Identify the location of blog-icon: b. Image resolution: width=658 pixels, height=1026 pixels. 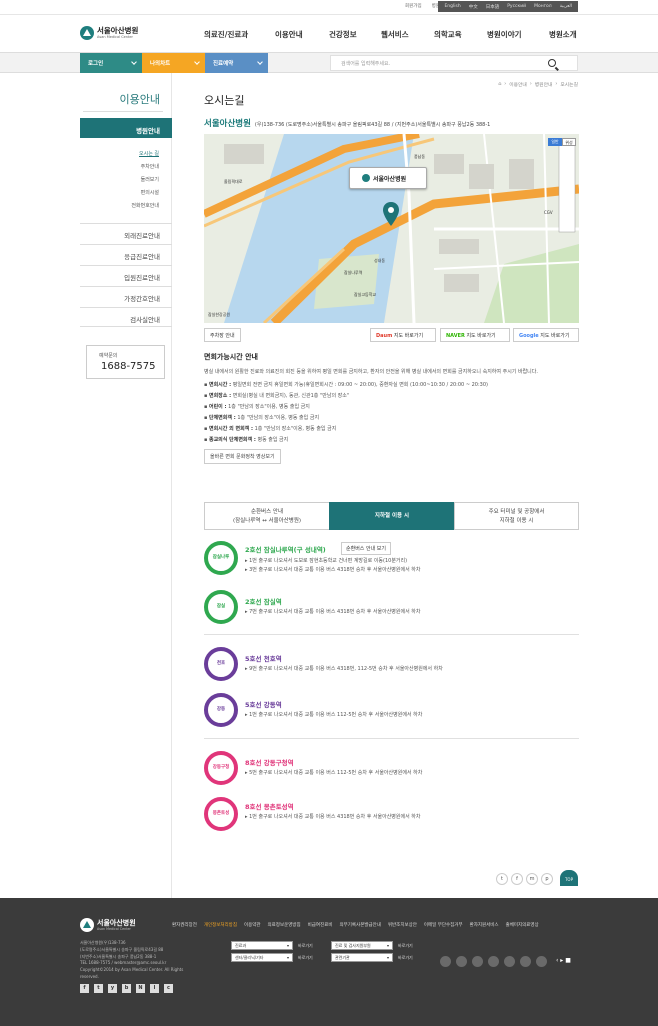
(126, 988).